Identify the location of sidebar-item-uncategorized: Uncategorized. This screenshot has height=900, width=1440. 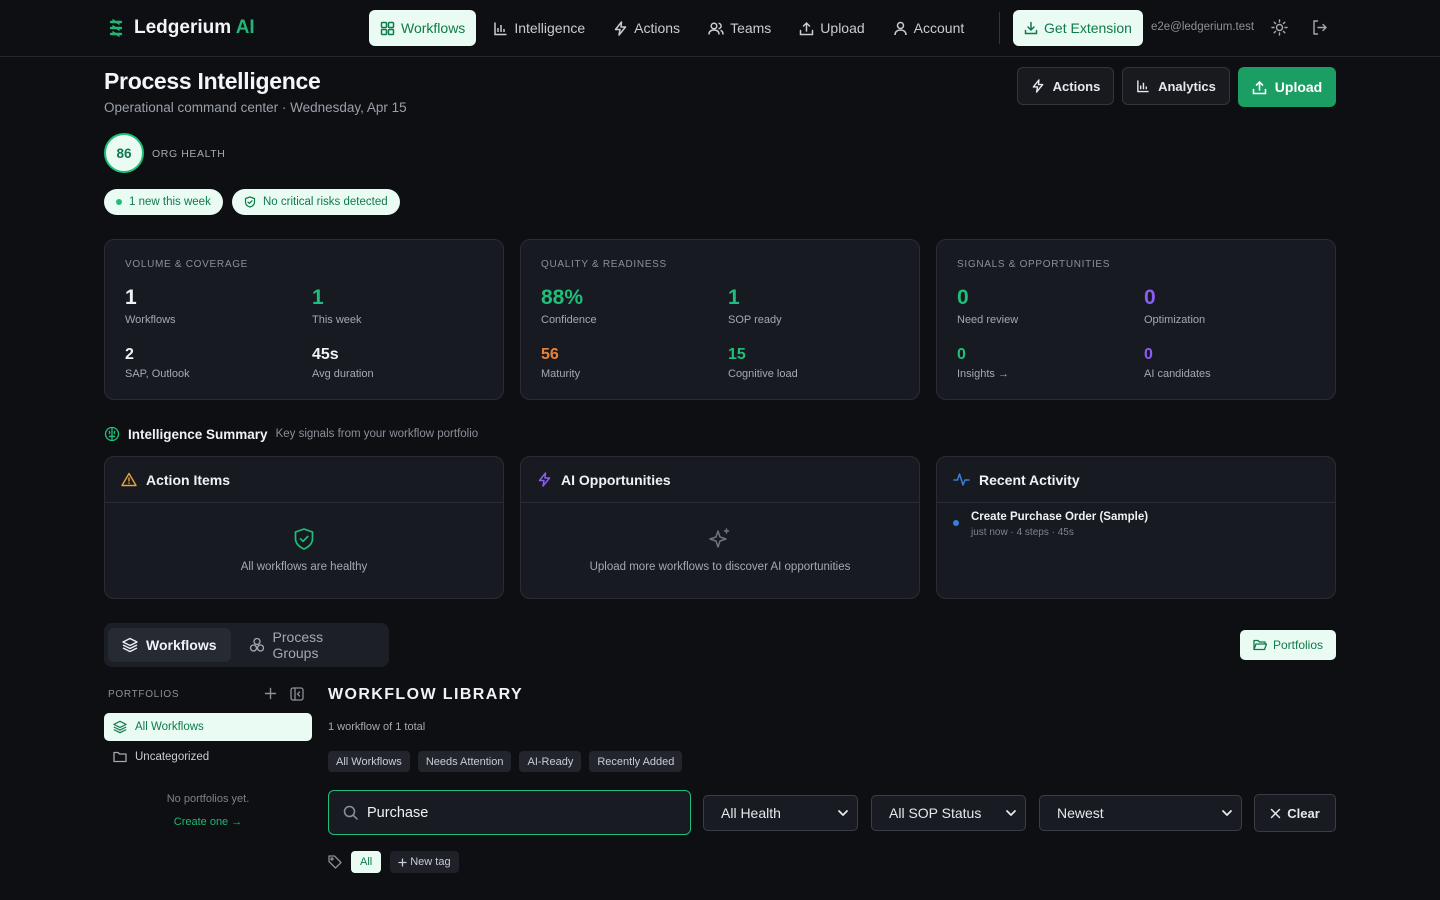
(208, 757).